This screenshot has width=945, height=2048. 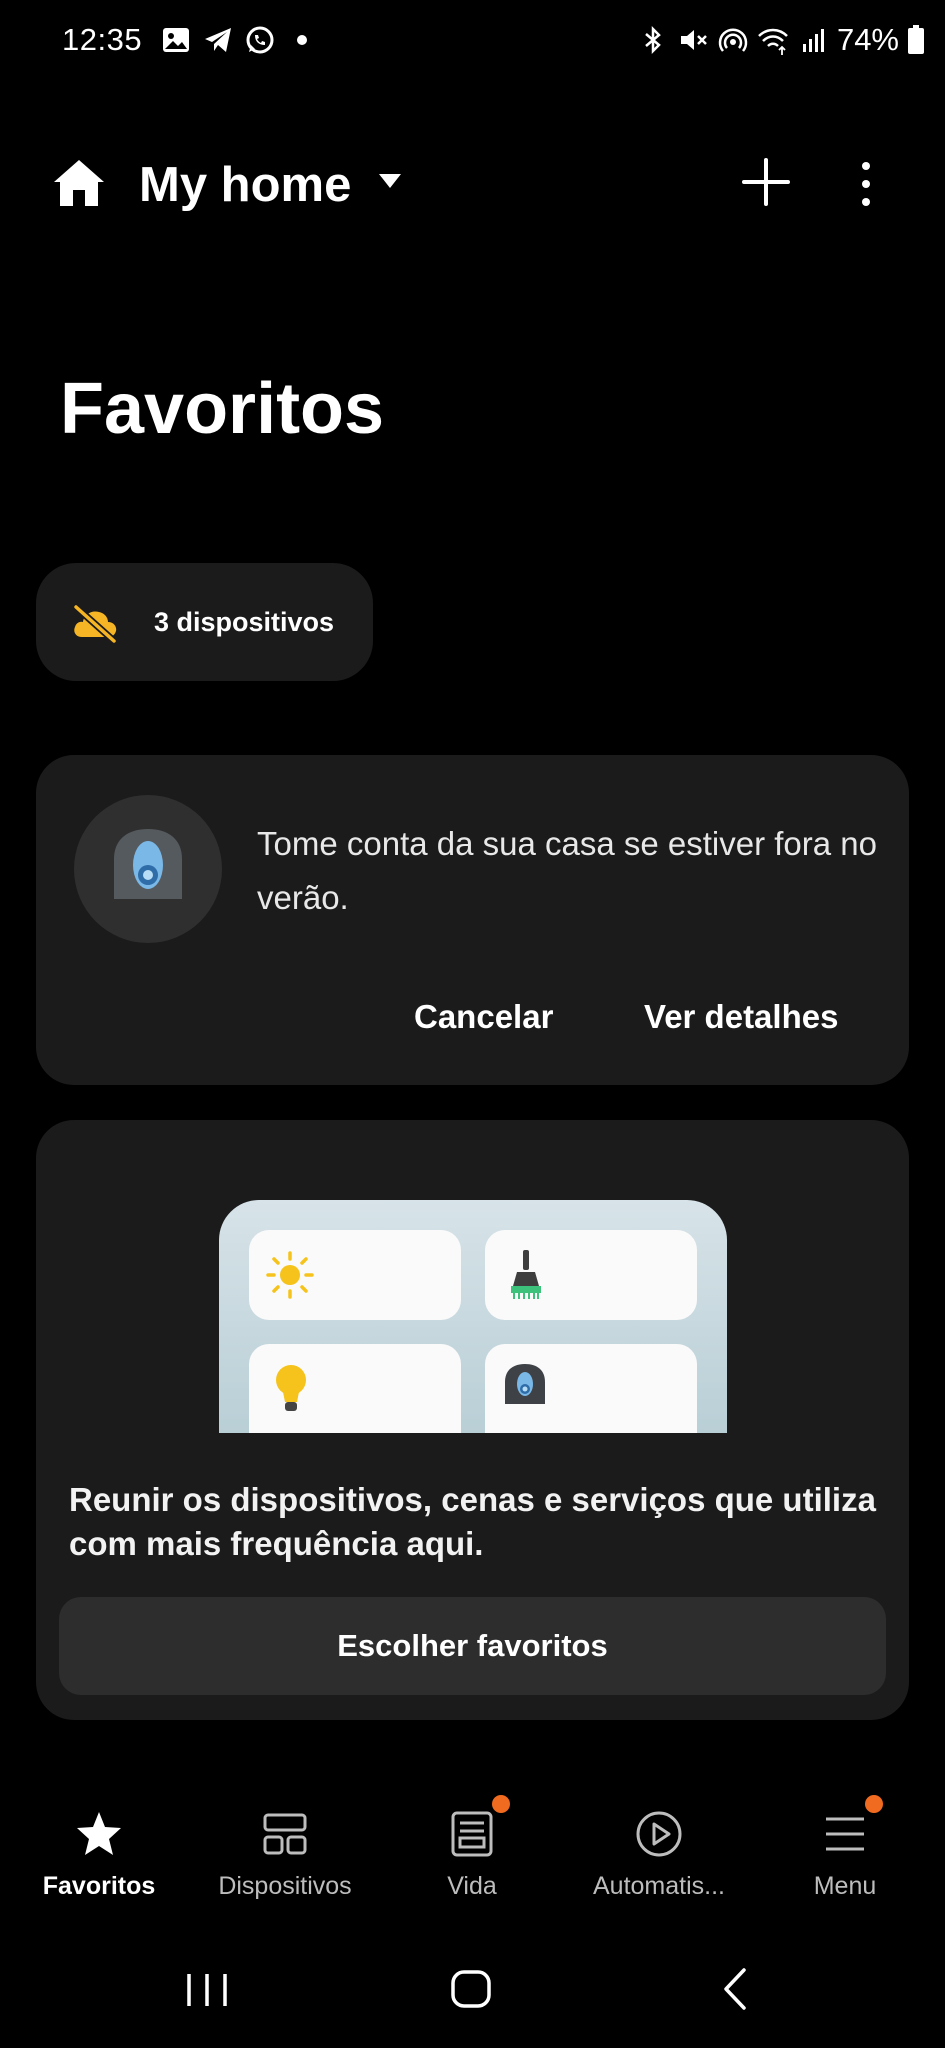 What do you see at coordinates (260, 40) in the screenshot?
I see `whatsapp-icon` at bounding box center [260, 40].